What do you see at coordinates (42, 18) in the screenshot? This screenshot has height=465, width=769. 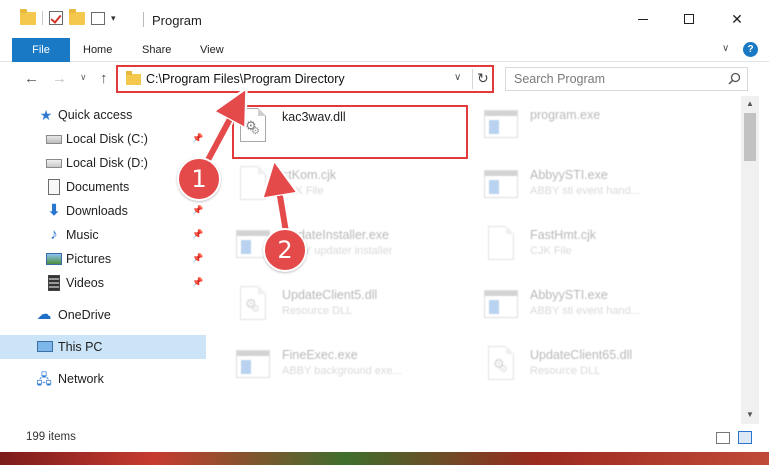 I see `toolbar-divider` at bounding box center [42, 18].